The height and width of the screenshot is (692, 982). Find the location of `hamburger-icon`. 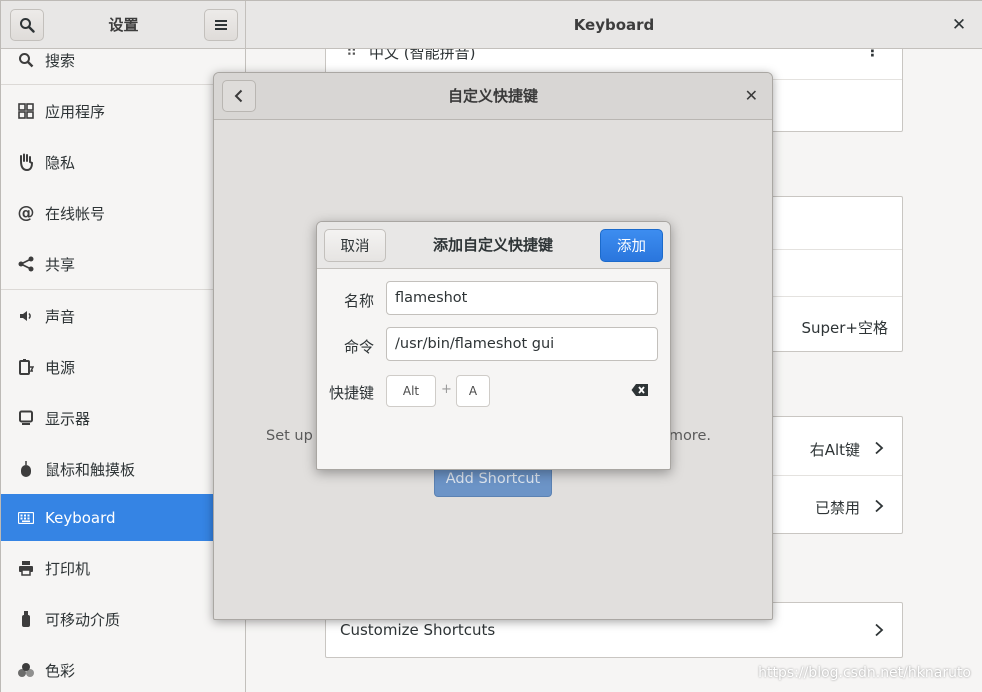

hamburger-icon is located at coordinates (221, 25).